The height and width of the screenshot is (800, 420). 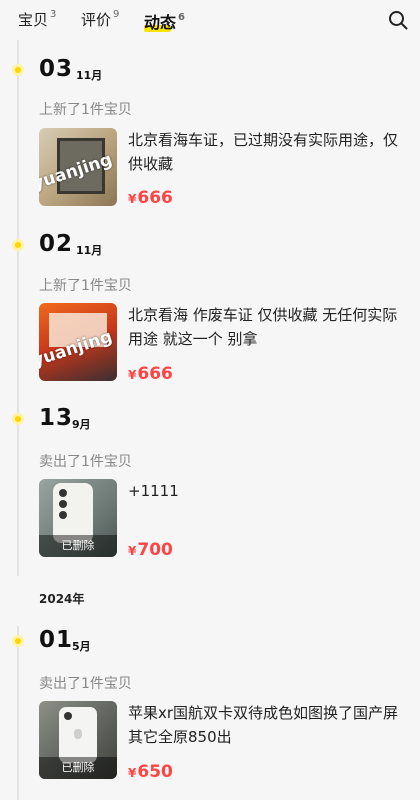 I want to click on tab-items-count: 3, so click(x=53, y=14).